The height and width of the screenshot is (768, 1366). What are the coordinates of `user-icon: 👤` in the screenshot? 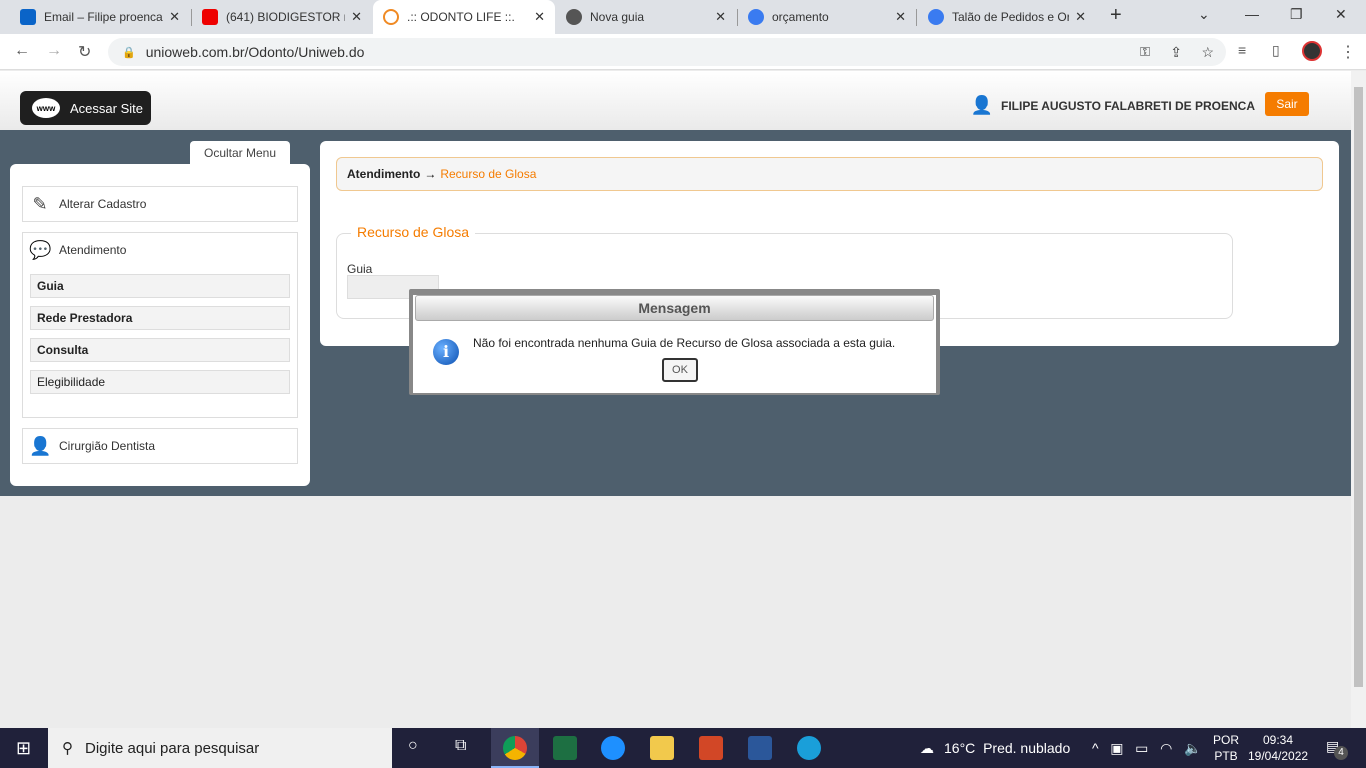 It's located at (981, 105).